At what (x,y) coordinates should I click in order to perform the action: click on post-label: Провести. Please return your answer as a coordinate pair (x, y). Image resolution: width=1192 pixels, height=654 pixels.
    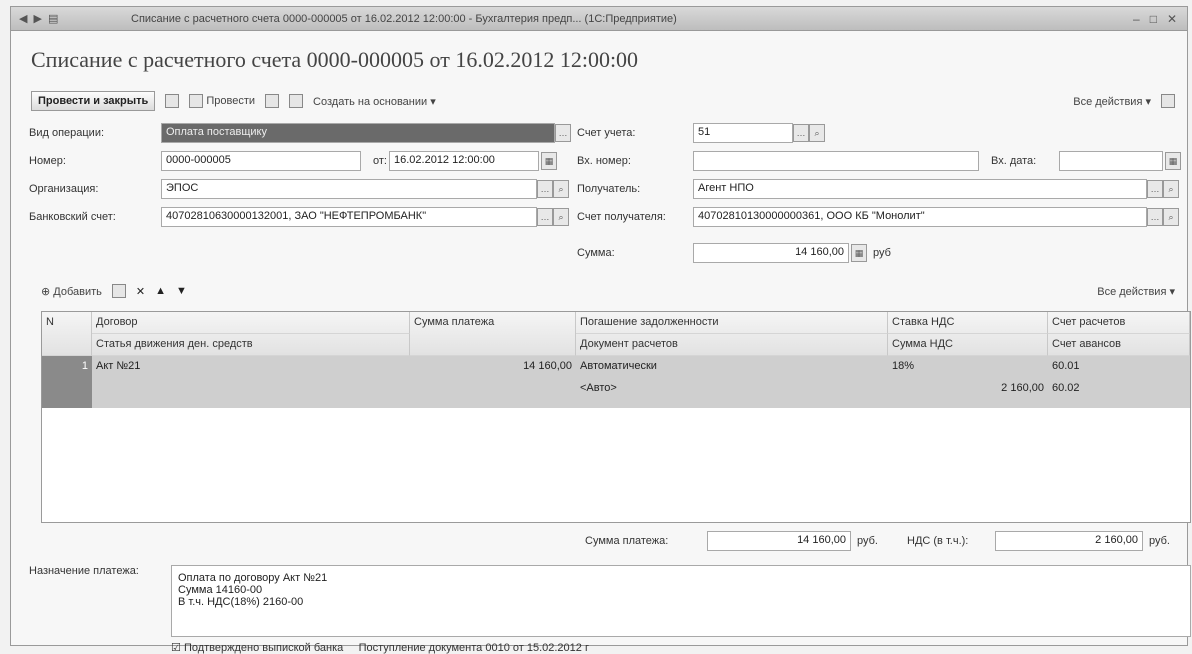
    Looking at the image, I should click on (231, 100).